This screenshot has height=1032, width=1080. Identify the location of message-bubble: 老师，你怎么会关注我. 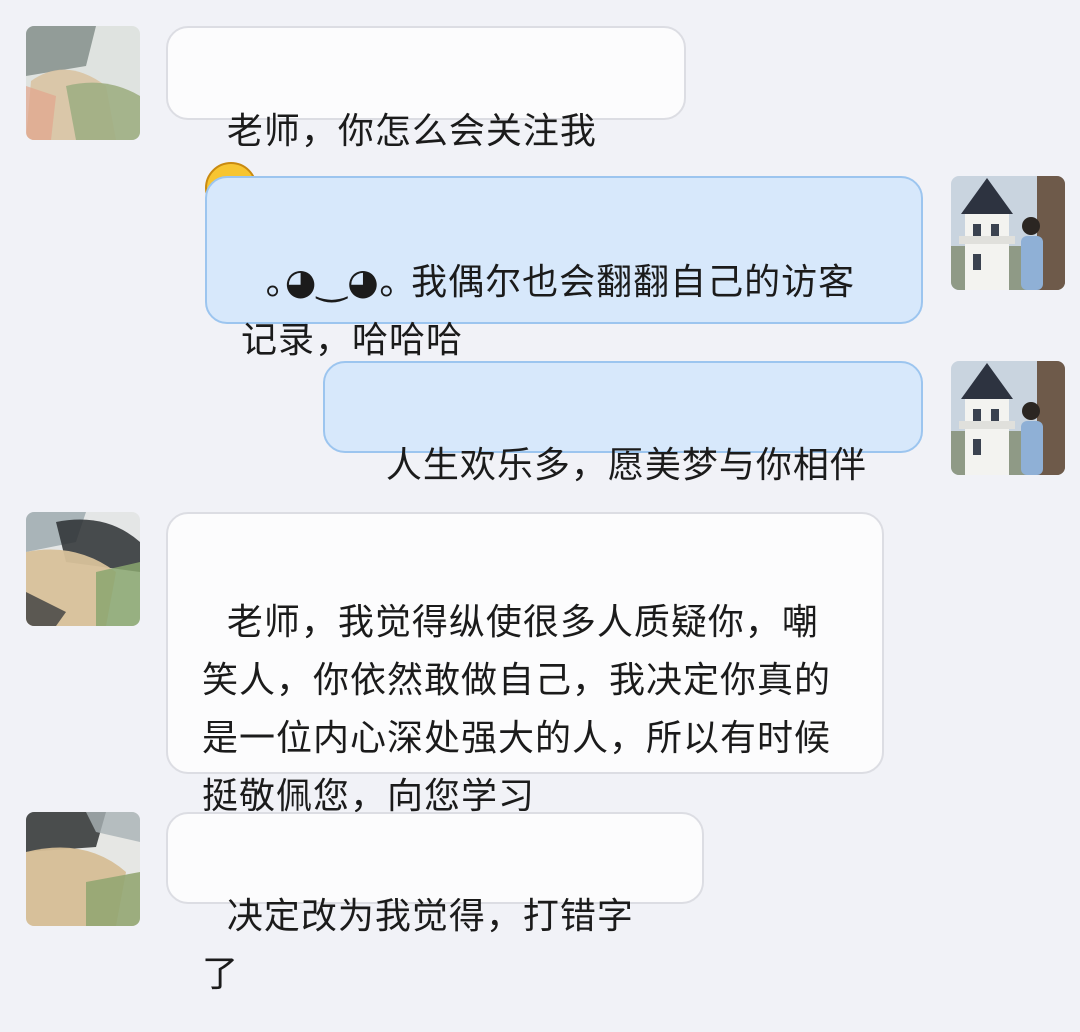
(426, 120).